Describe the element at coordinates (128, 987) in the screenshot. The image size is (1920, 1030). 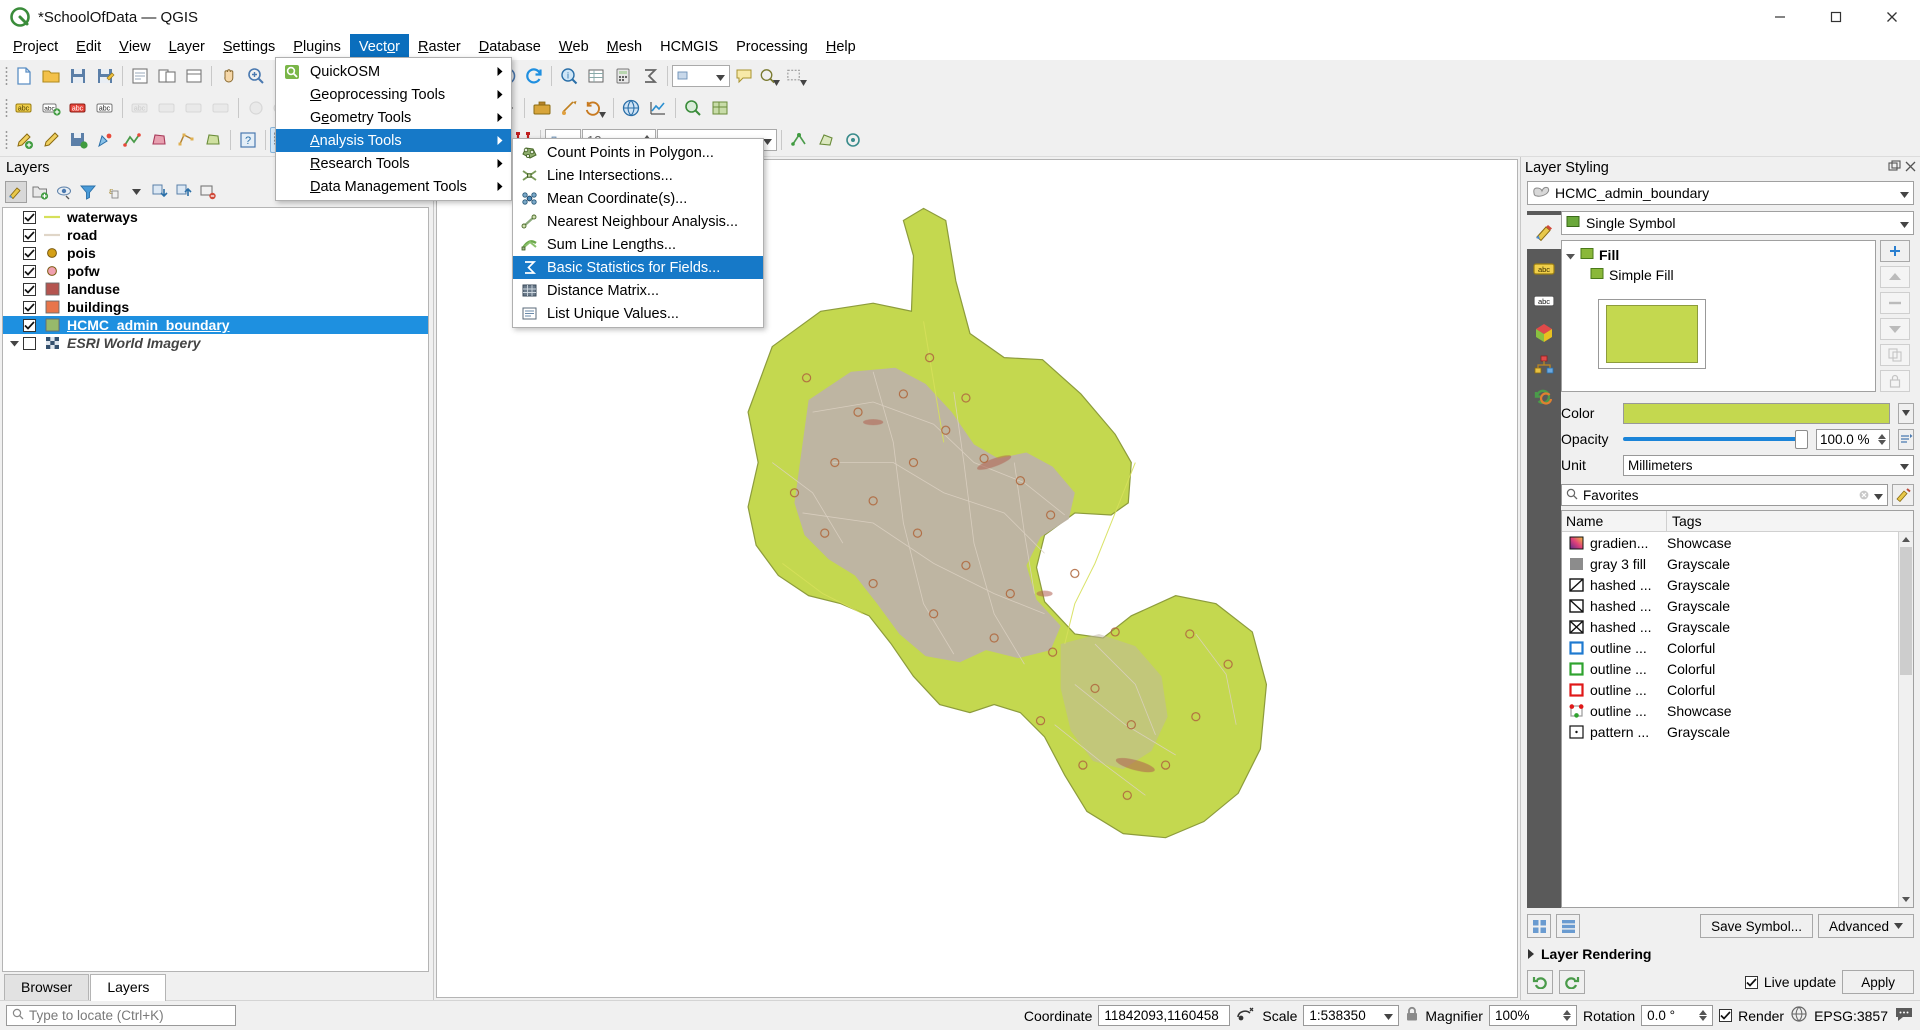
I see `panel-tab-layers: Layers` at that location.